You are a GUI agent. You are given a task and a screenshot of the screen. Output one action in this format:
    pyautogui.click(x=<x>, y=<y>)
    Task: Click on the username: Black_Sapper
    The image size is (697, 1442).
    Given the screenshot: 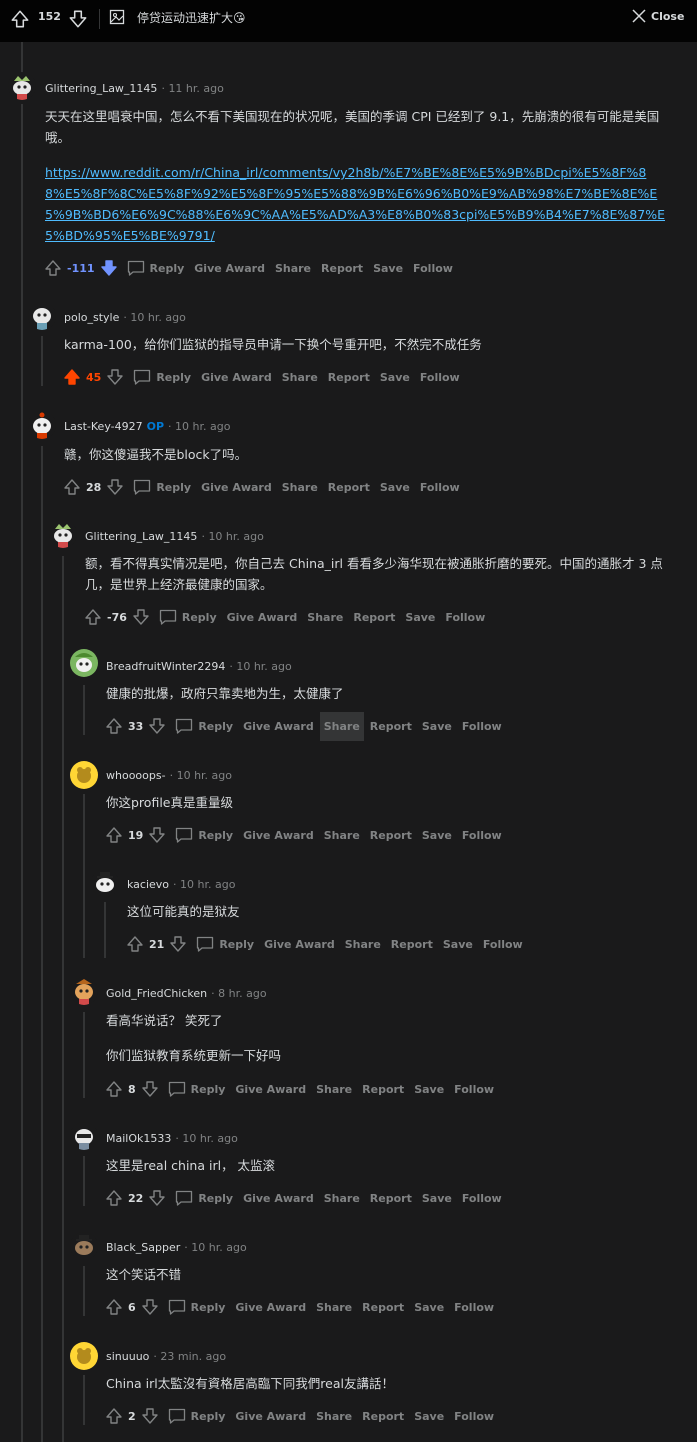 What is the action you would take?
    pyautogui.click(x=143, y=1247)
    